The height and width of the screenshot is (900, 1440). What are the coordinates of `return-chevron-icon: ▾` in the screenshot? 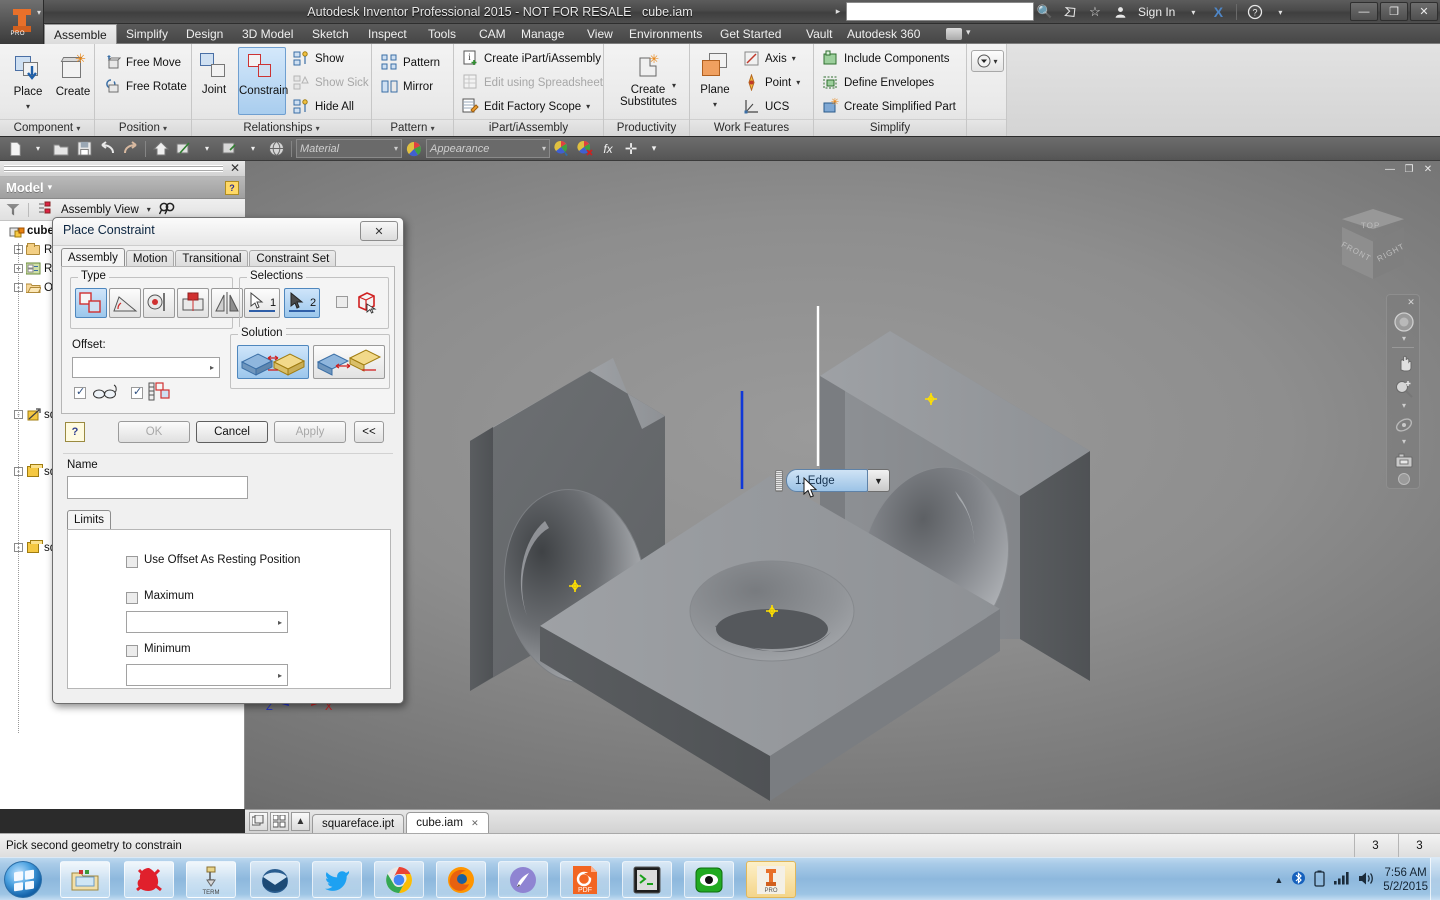 It's located at (207, 148).